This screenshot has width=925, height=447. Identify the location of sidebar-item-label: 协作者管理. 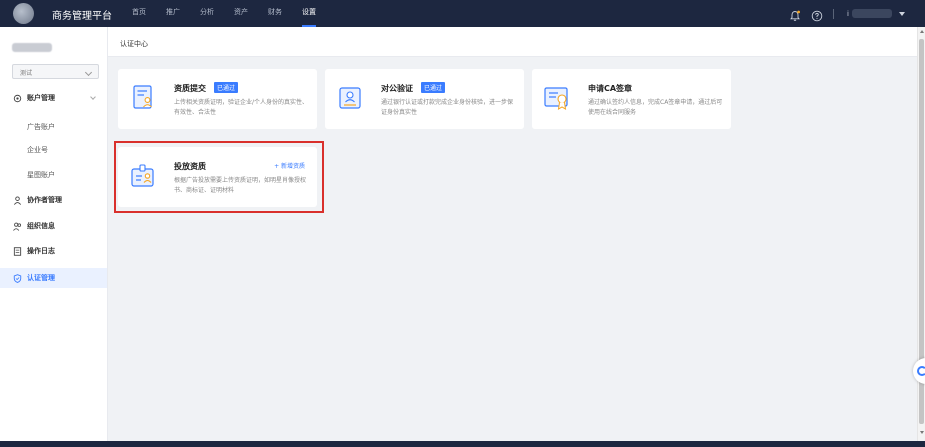
(44, 200).